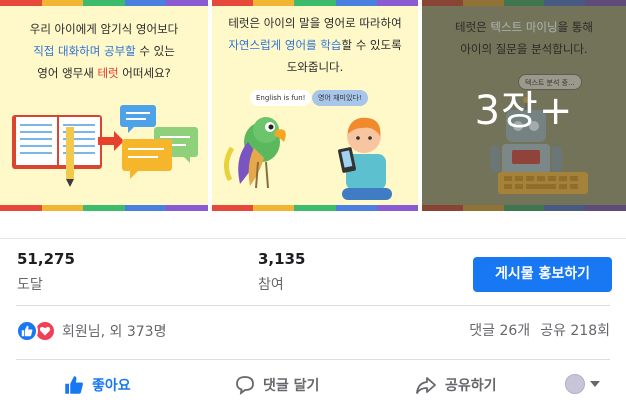 The width and height of the screenshot is (626, 416). What do you see at coordinates (371, 45) in the screenshot?
I see `panel2-line2-rest: 할 수 있도록` at bounding box center [371, 45].